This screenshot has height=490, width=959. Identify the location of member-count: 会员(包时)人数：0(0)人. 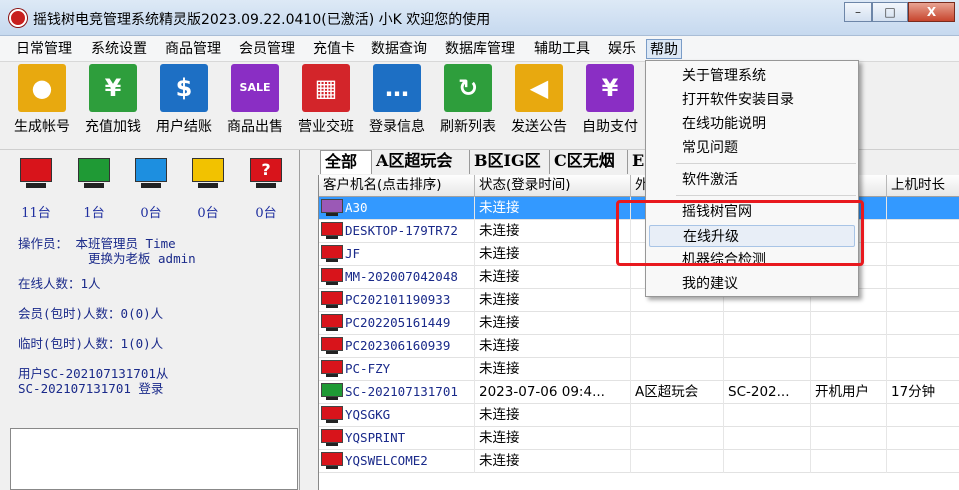
(91, 313).